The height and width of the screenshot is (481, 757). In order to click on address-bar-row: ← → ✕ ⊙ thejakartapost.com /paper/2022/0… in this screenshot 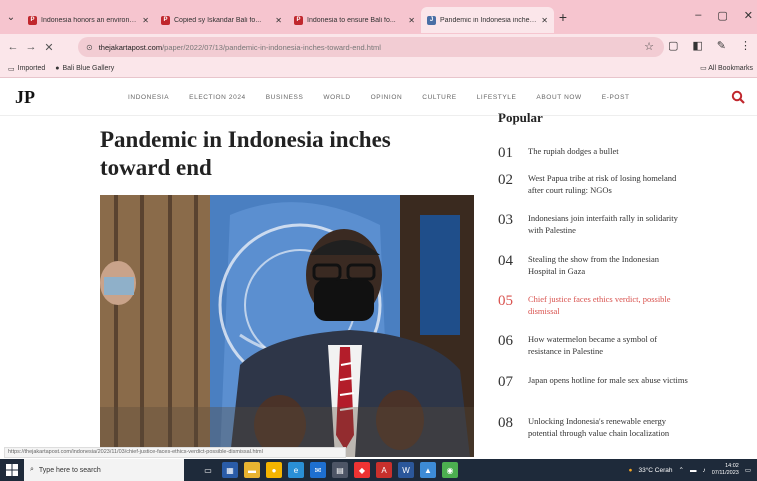, I will do `click(378, 47)`.